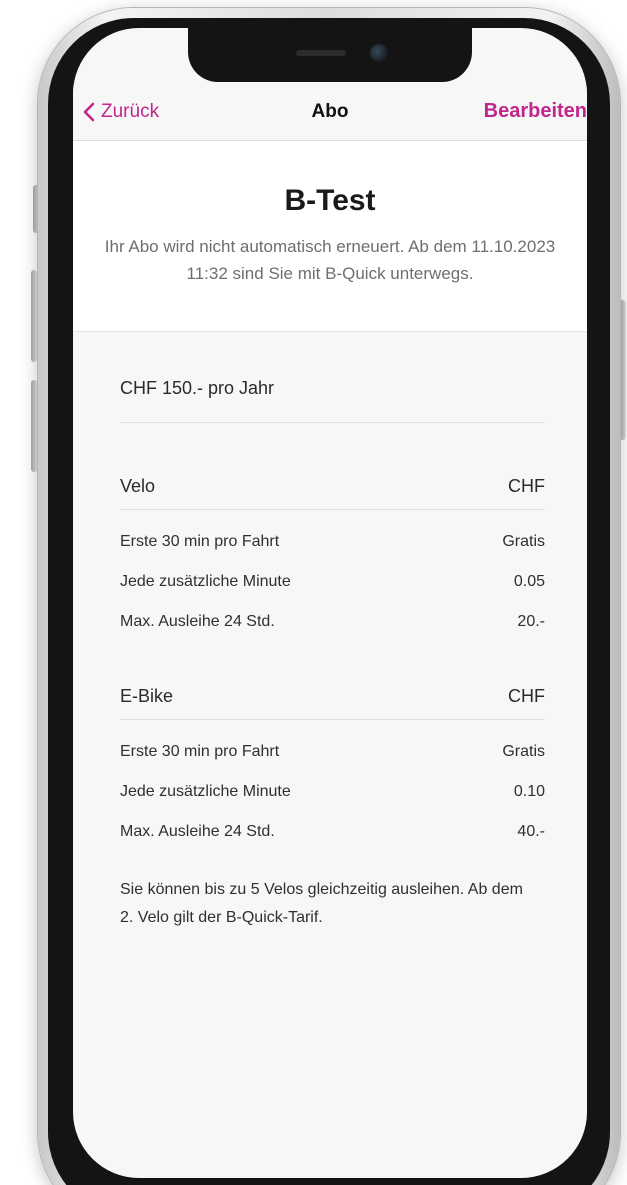 This screenshot has width=627, height=1185. What do you see at coordinates (332, 400) in the screenshot?
I see `price-line: CHF 150.- pro Jahr` at bounding box center [332, 400].